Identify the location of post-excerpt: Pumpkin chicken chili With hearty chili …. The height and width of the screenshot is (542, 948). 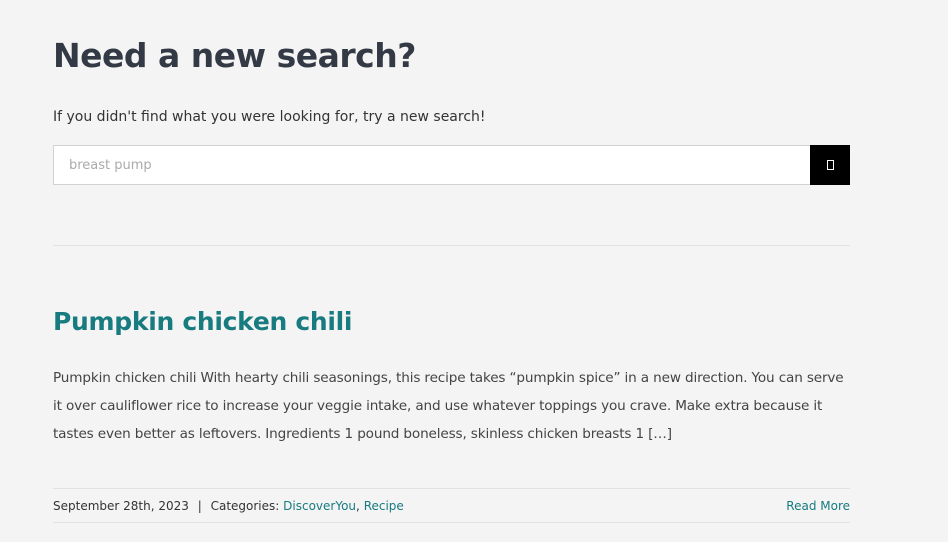
(448, 406).